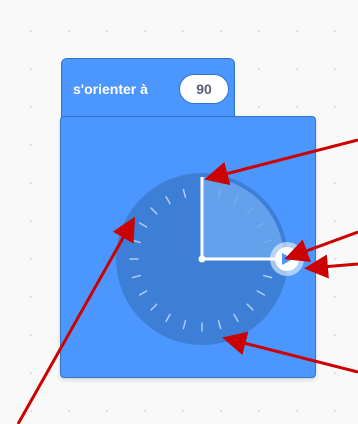  I want to click on dial-center-dot, so click(202, 259).